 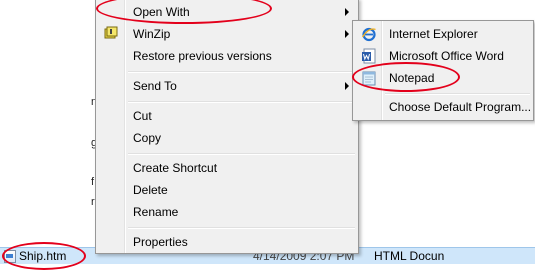 I want to click on submenu-item-microsoft-office-word: Microsoft Office Word, so click(x=443, y=56).